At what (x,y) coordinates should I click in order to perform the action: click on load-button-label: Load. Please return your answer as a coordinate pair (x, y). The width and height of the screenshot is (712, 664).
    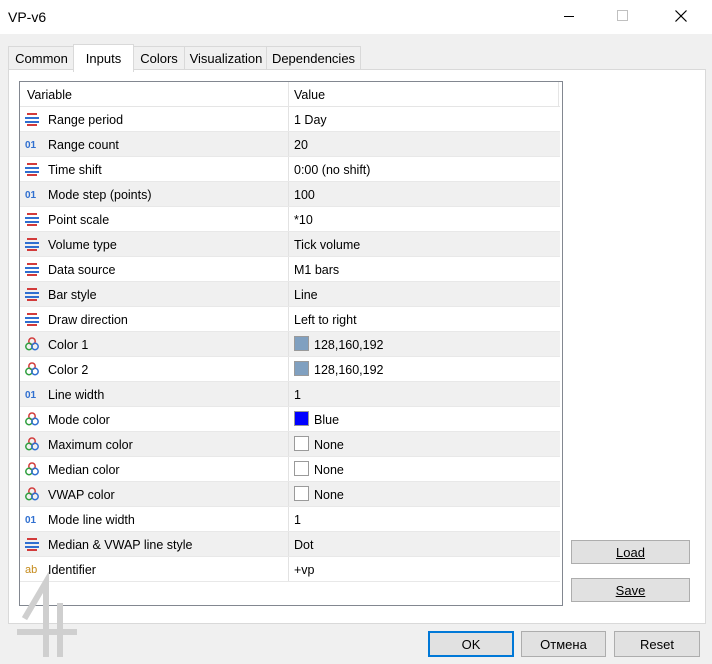
    Looking at the image, I should click on (630, 552).